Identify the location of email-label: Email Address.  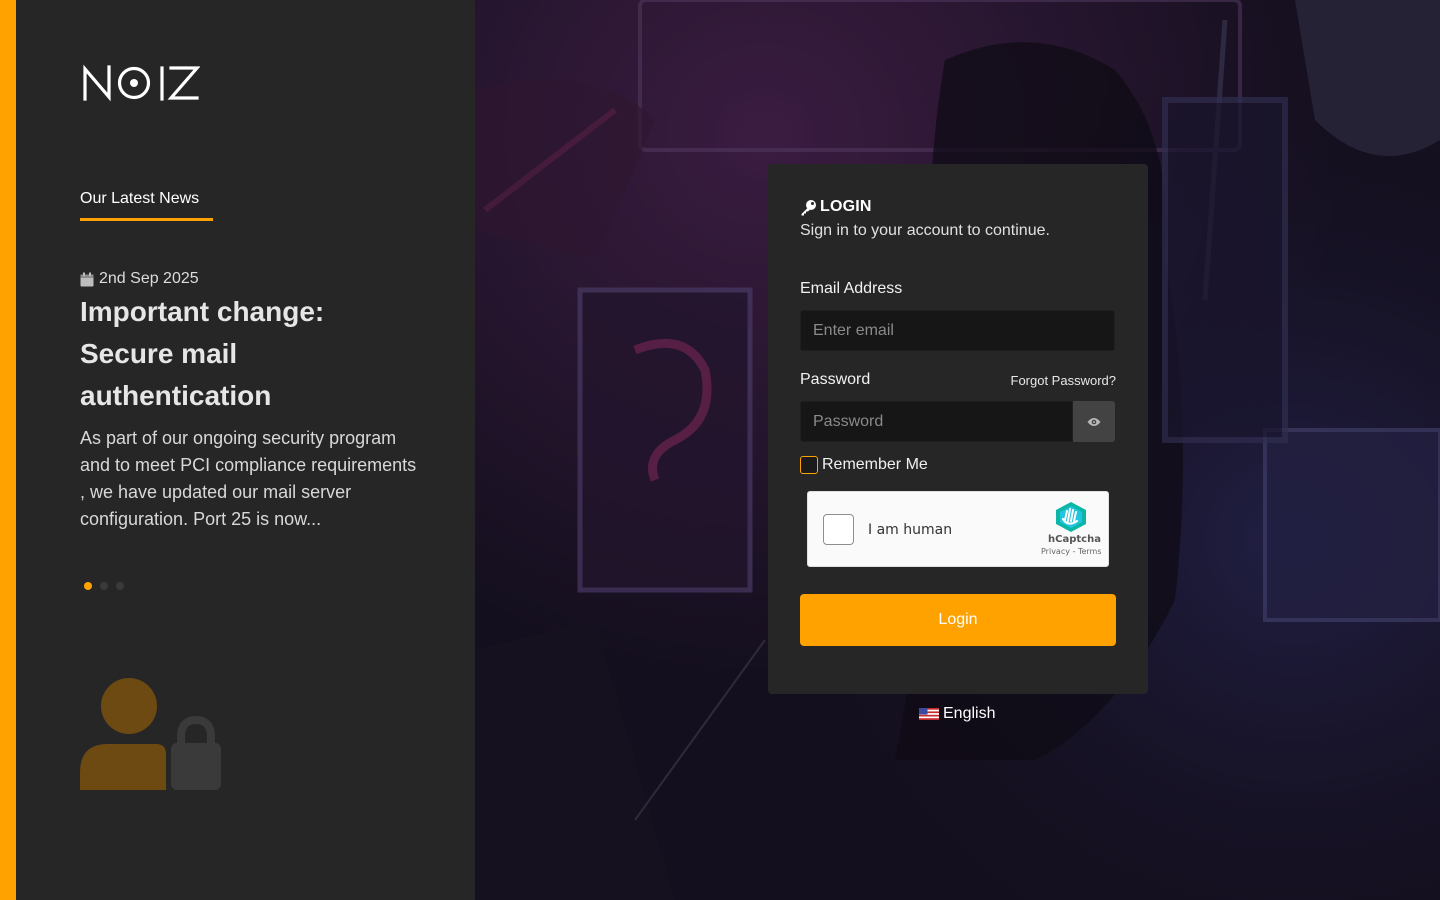
(851, 288).